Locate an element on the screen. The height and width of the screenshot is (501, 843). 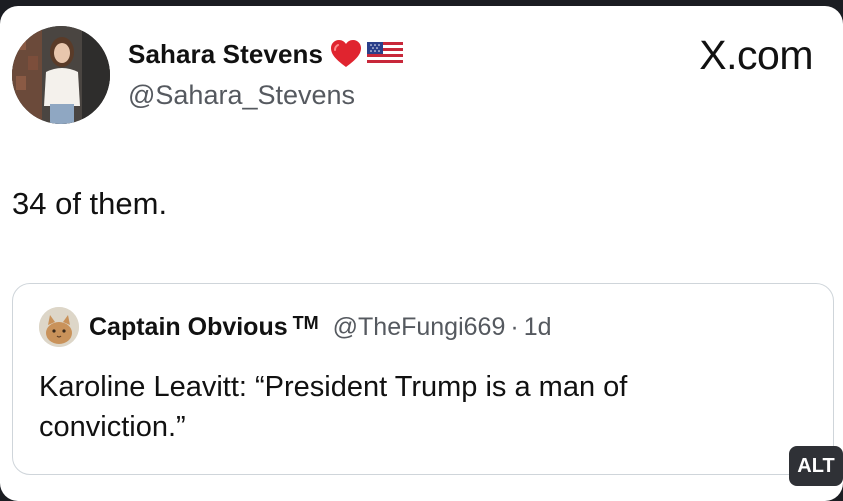
author-name-row: Sahara Stevens is located at coordinates (266, 54).